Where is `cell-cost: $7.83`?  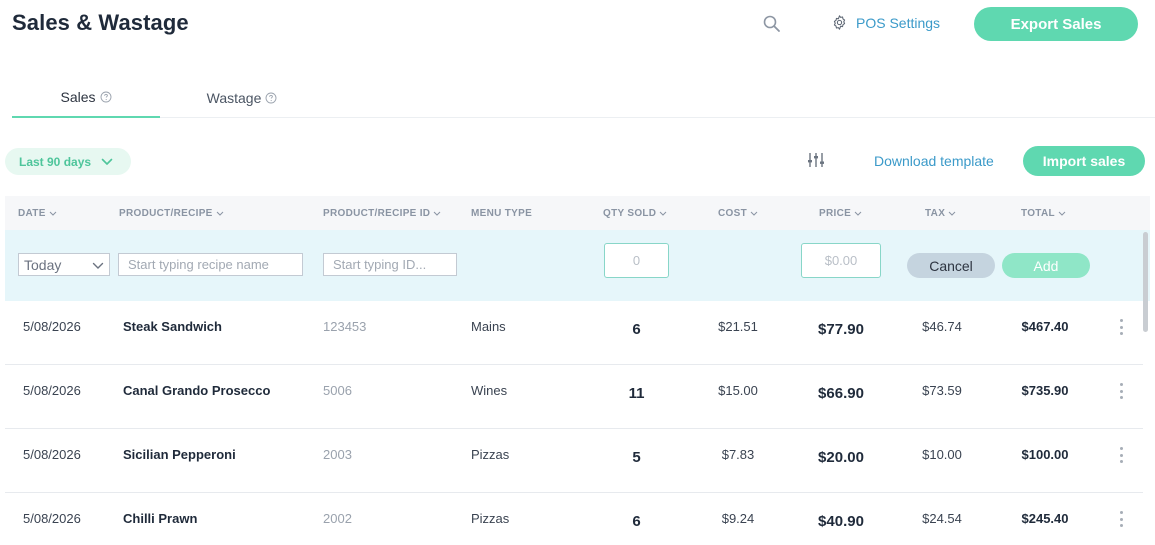 cell-cost: $7.83 is located at coordinates (738, 454).